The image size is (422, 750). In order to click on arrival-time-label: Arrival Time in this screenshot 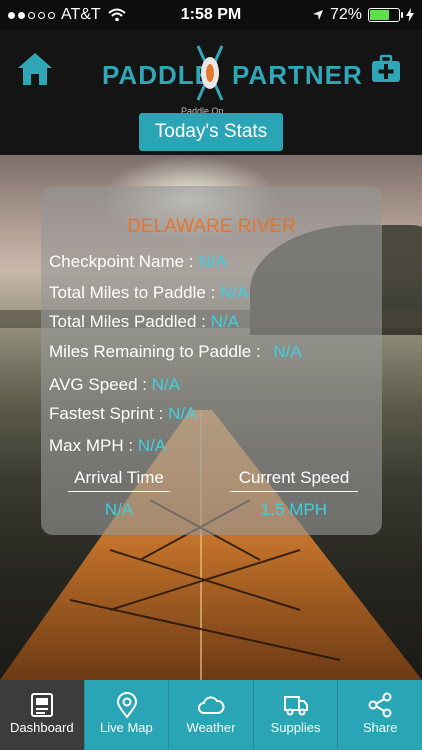, I will do `click(119, 480)`.